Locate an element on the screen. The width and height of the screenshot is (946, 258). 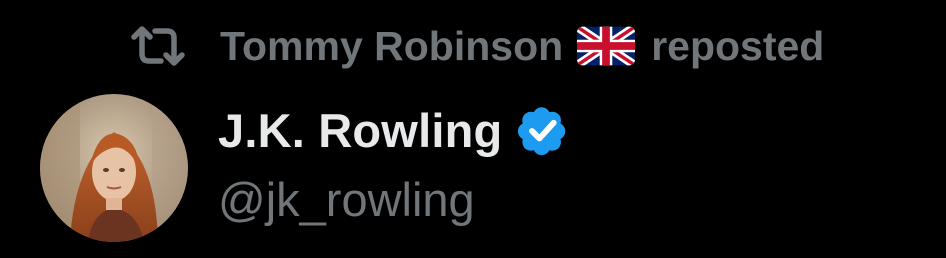
author-name-row: J.K. Rowling is located at coordinates (396, 130).